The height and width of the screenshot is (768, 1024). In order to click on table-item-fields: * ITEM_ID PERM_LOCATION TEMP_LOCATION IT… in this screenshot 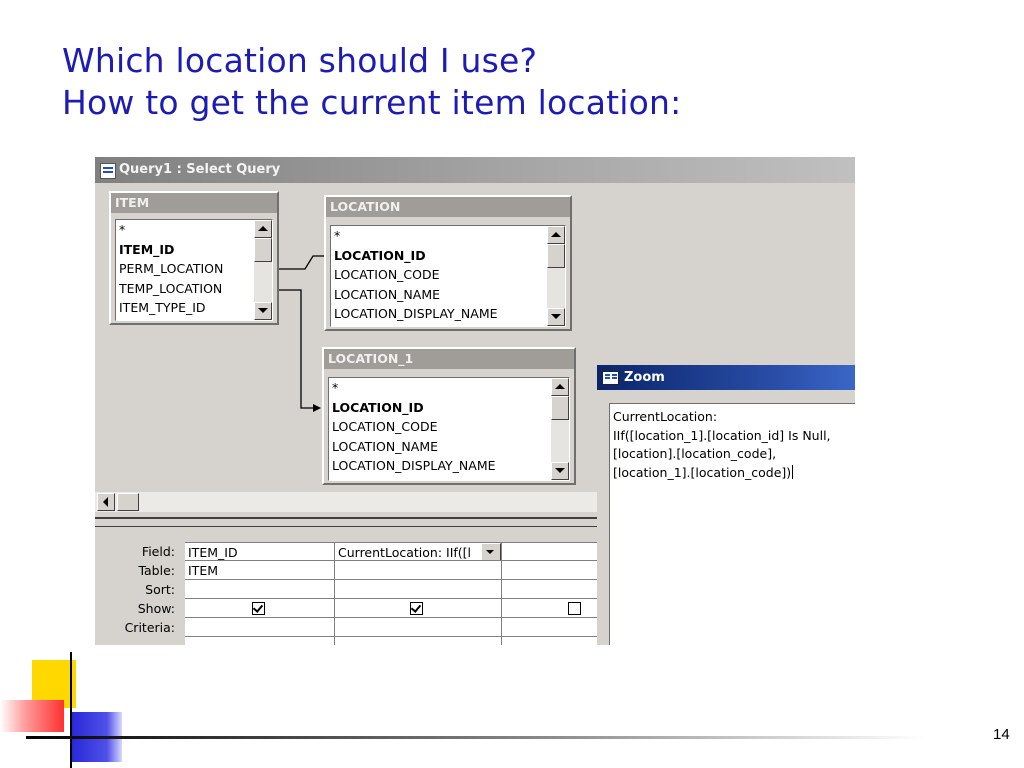, I will do `click(194, 270)`.